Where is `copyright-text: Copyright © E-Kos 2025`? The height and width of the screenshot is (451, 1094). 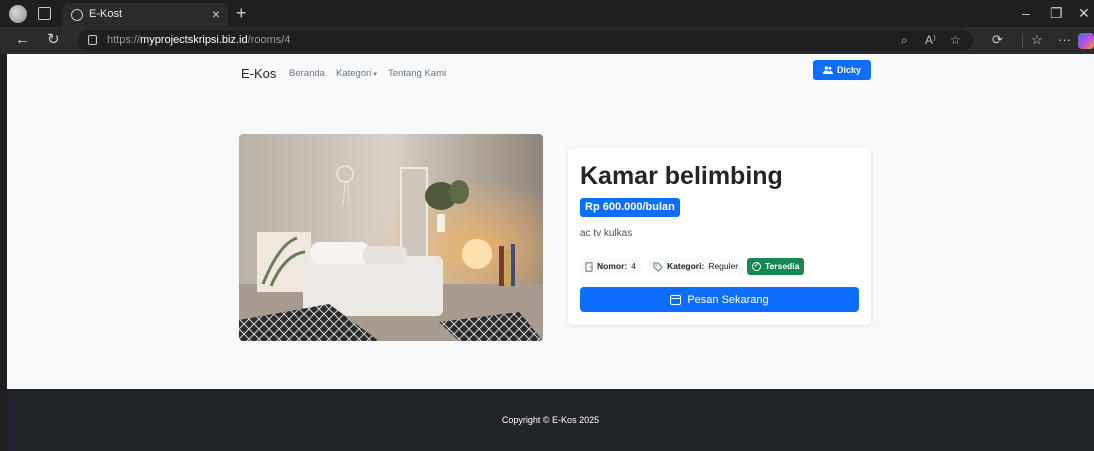 copyright-text: Copyright © E-Kos 2025 is located at coordinates (550, 420).